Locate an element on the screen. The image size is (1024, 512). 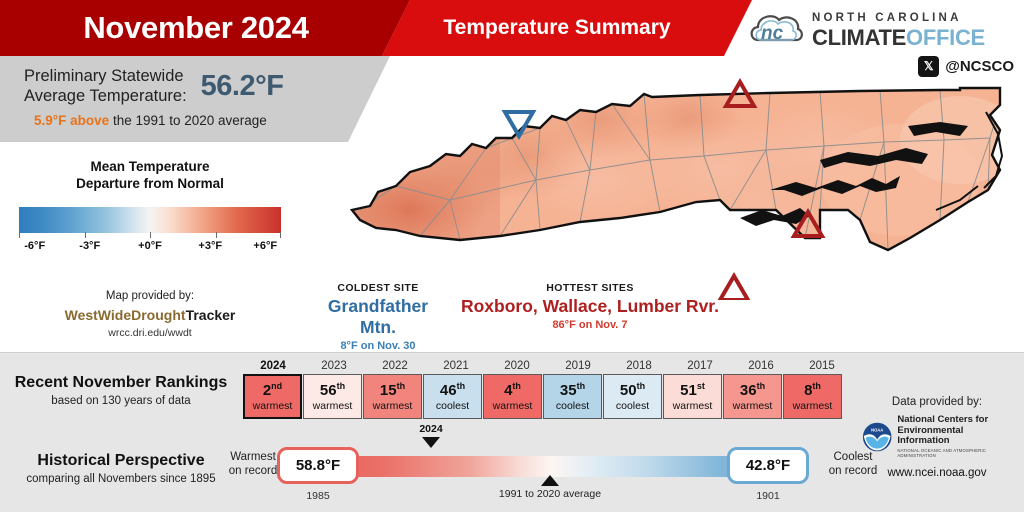
departure-text: 5.9°F above the 1991 to 2020 average is located at coordinates (199, 120).